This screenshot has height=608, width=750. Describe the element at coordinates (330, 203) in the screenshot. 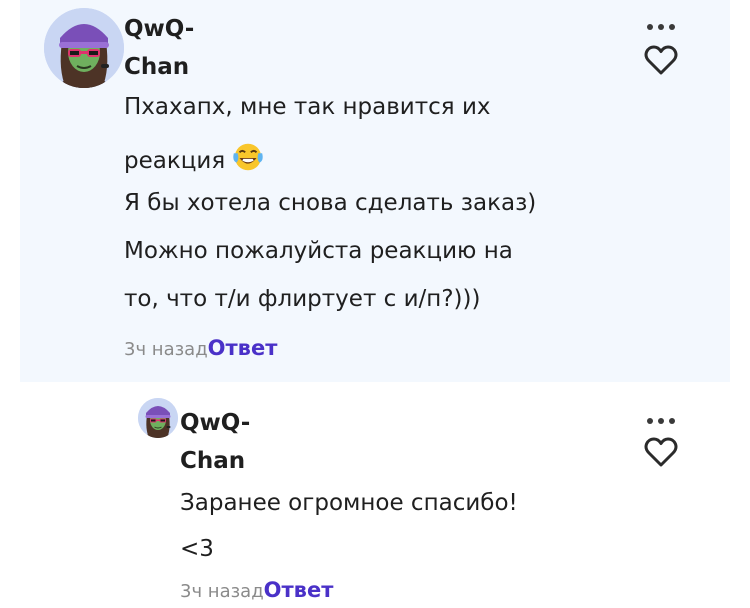

I see `comment-text-line: Я бы хотела снова сделать заказ)` at that location.